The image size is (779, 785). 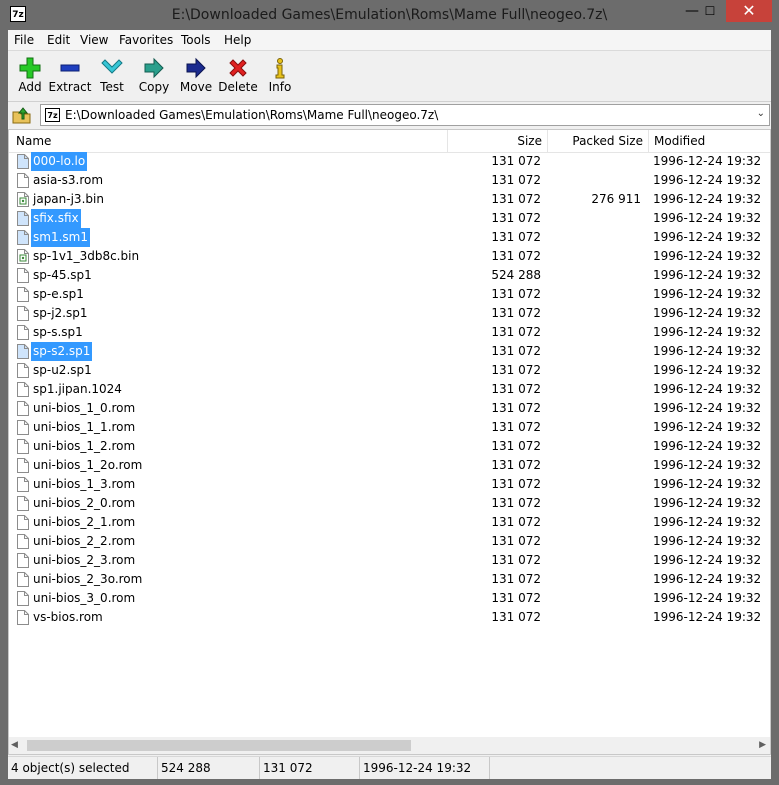 I want to click on file-row: uni-bios_2_1.rom 131 072 1996-12-24 19:32, so click(x=389, y=522).